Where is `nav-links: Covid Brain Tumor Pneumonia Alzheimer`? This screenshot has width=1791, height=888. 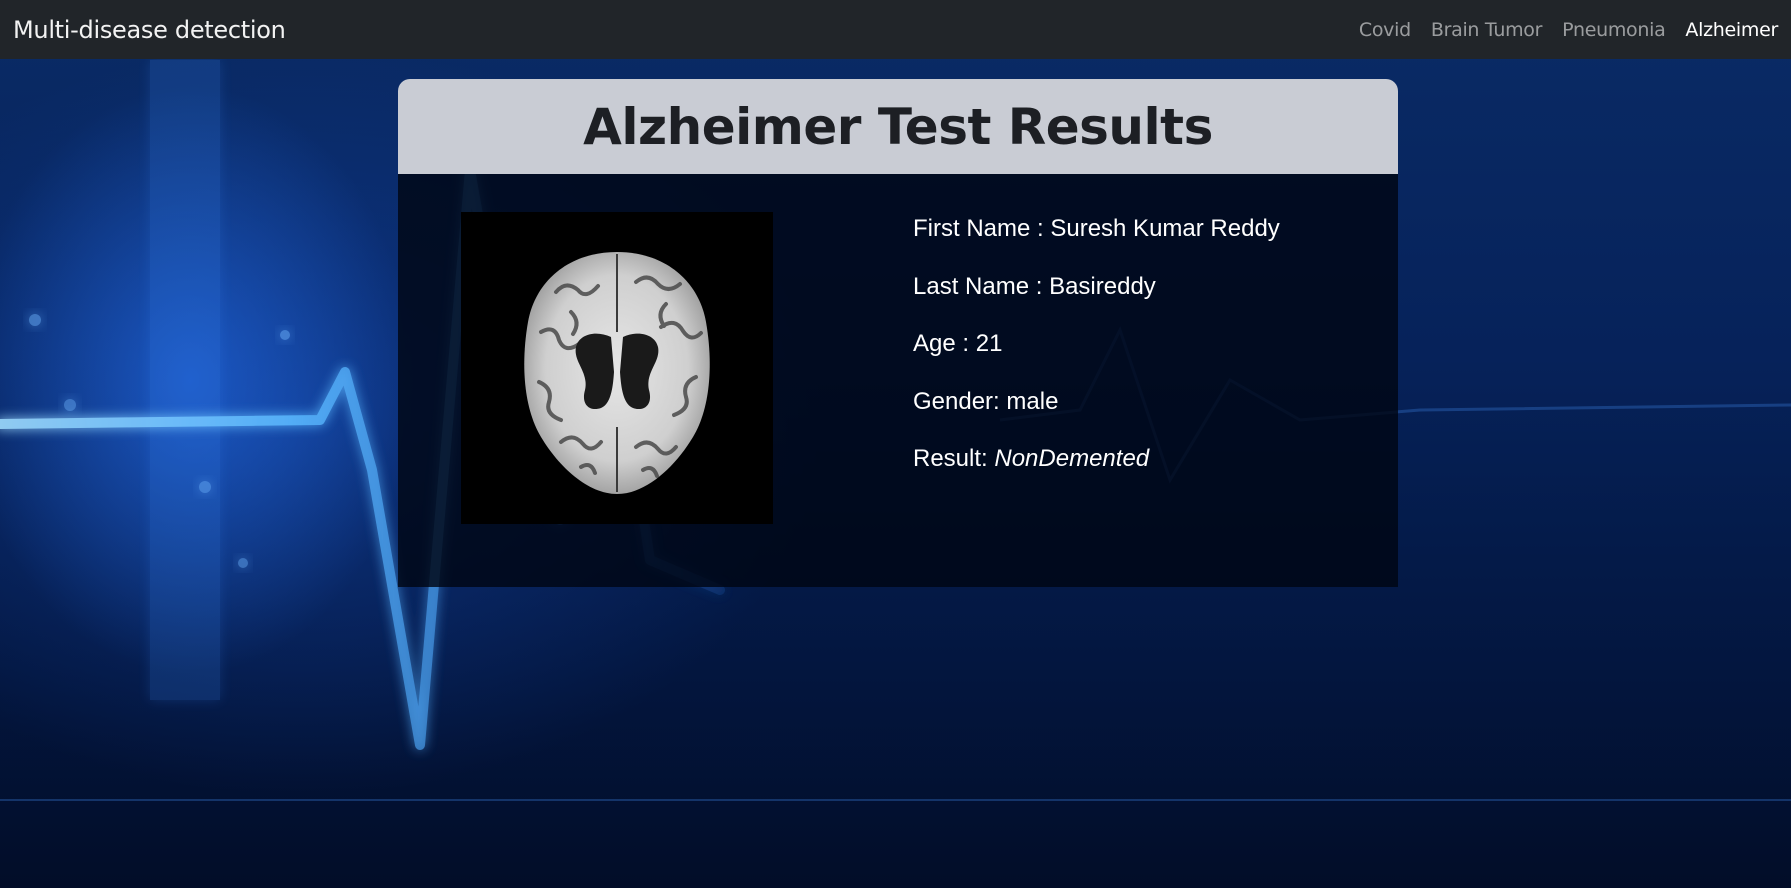 nav-links: Covid Brain Tumor Pneumonia Alzheimer is located at coordinates (1568, 30).